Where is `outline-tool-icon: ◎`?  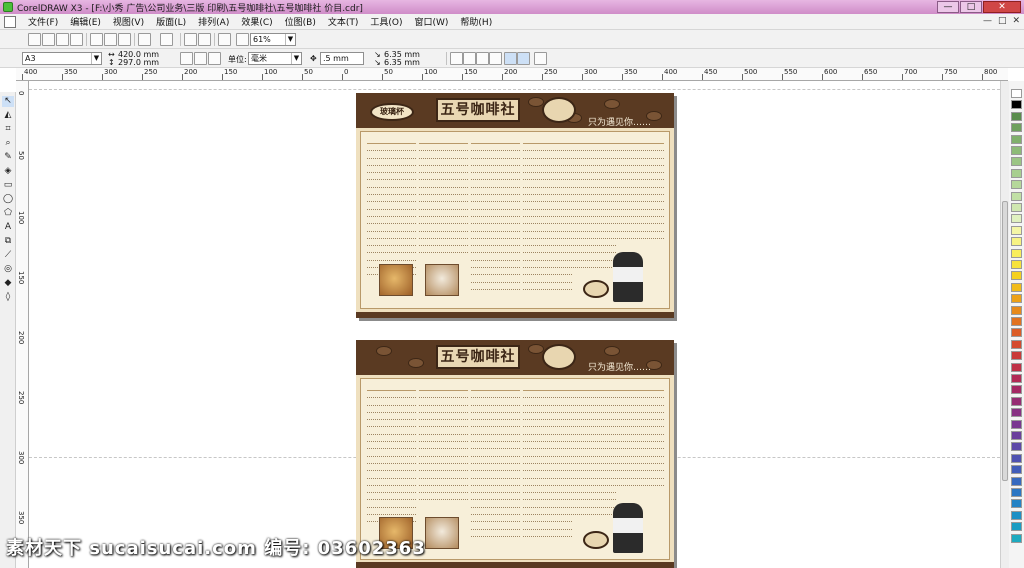
outline-tool-icon: ◎ is located at coordinates (8, 269).